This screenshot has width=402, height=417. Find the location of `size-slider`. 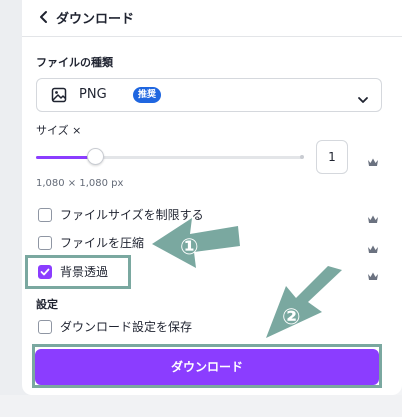

size-slider is located at coordinates (170, 157).